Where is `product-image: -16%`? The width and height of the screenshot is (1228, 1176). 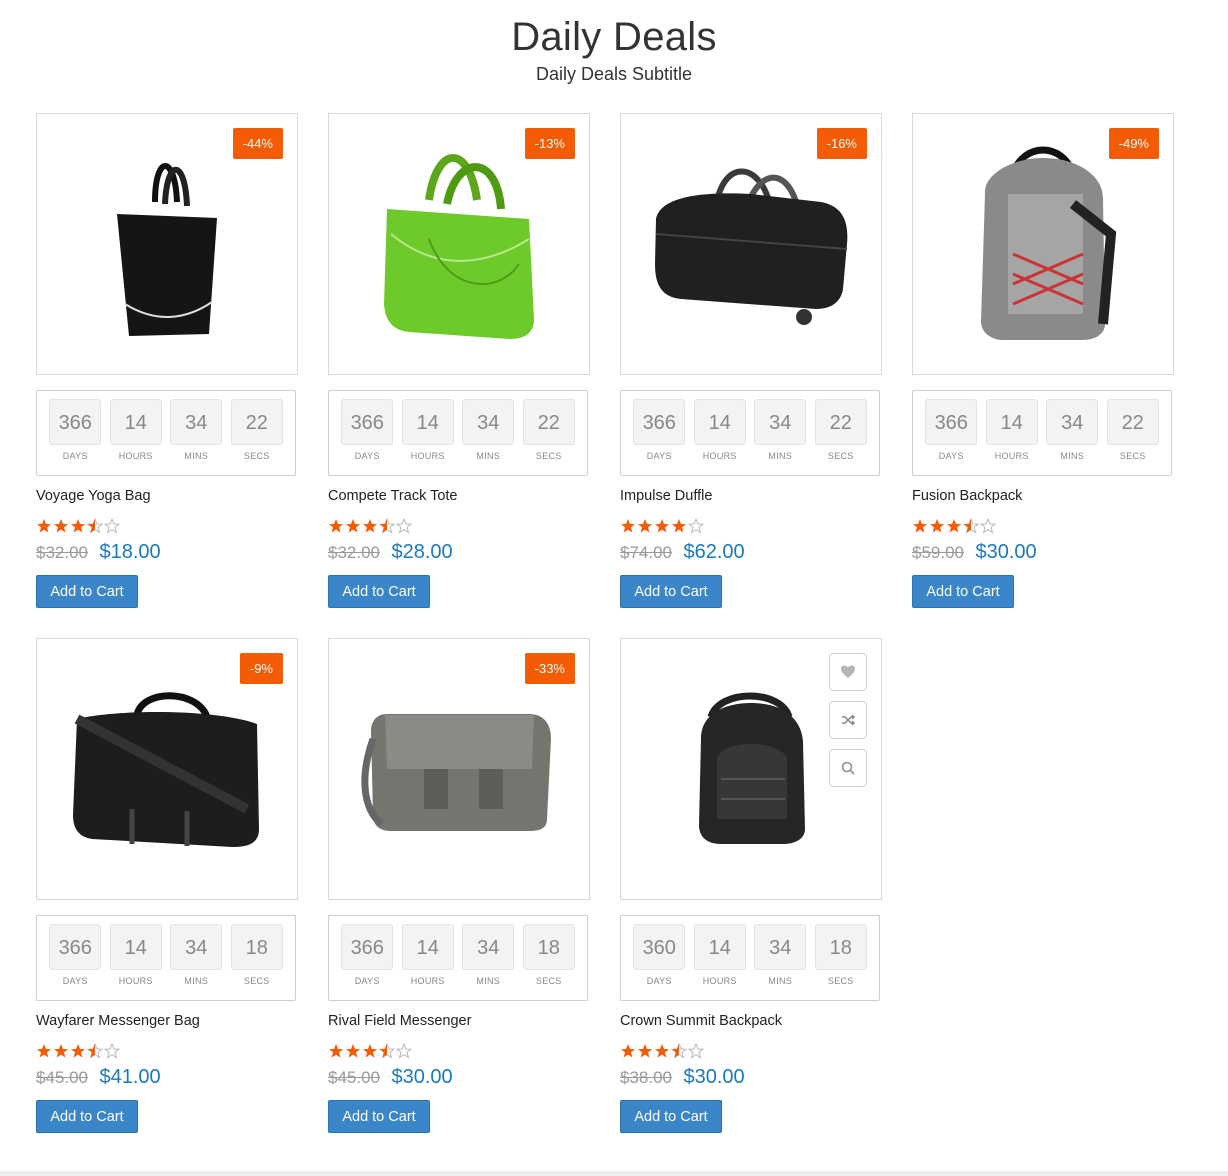
product-image: -16% is located at coordinates (751, 244).